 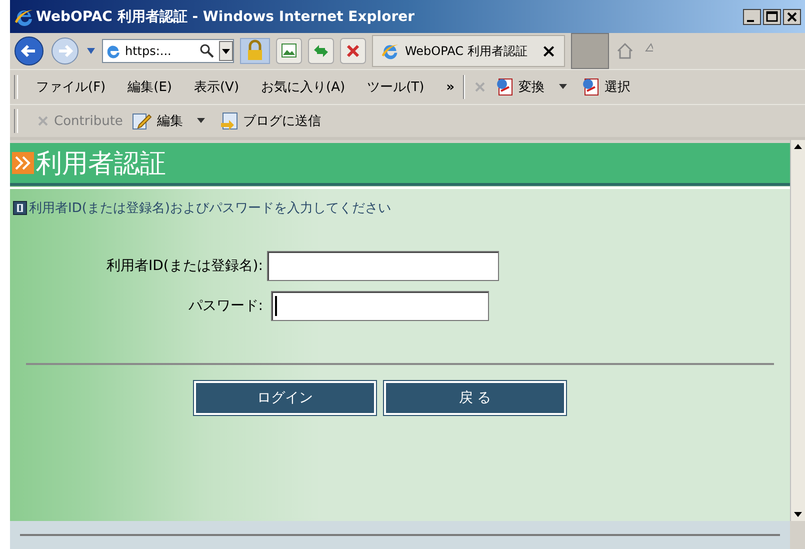 I want to click on browser-tab: WebOPAC 利用者認証 ×, so click(x=469, y=51).